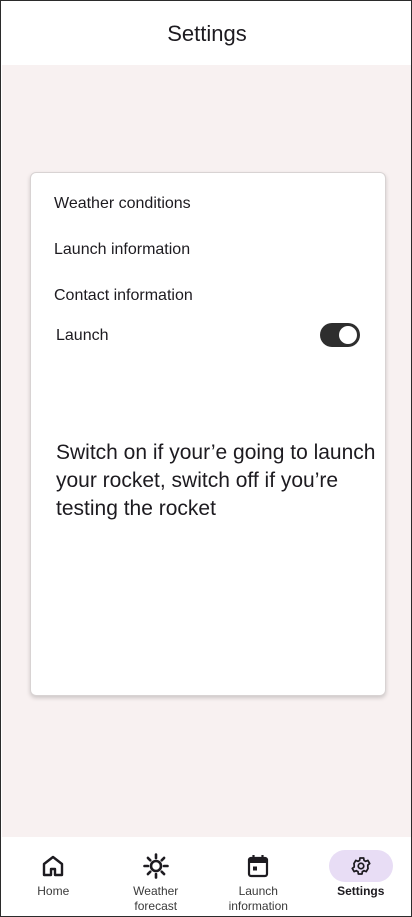 This screenshot has height=917, width=412. What do you see at coordinates (156, 898) in the screenshot?
I see `nav-label-weather-forecast: Weather forecast` at bounding box center [156, 898].